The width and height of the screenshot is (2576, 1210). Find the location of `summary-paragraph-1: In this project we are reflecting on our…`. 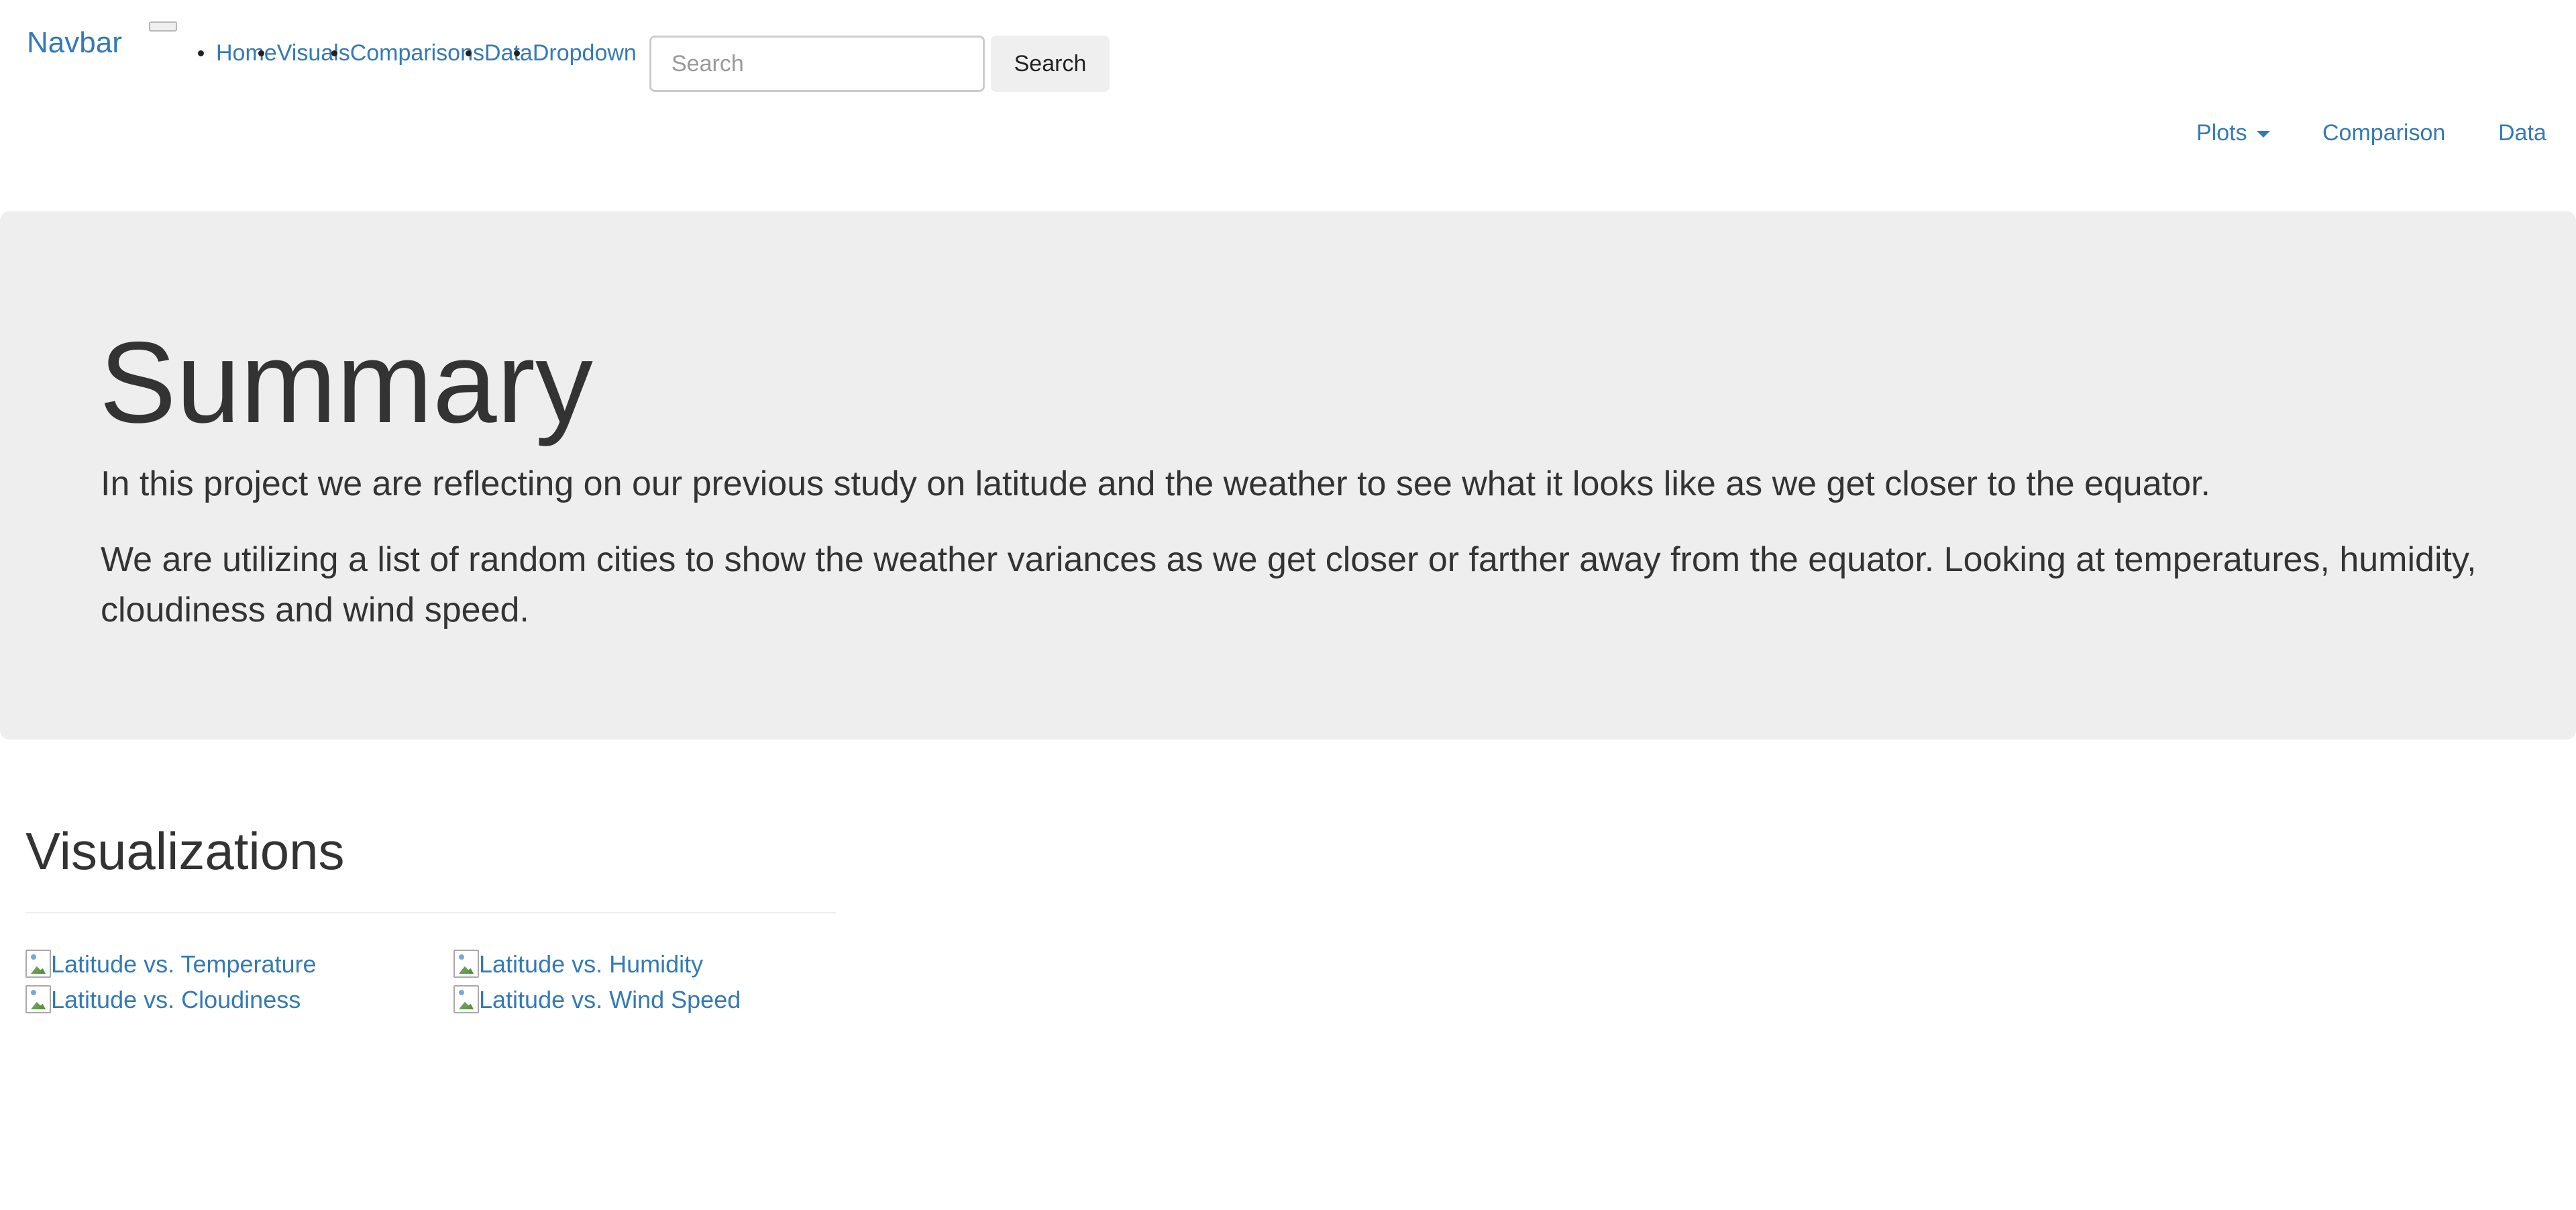

summary-paragraph-1: In this project we are reflecting on our… is located at coordinates (1155, 483).